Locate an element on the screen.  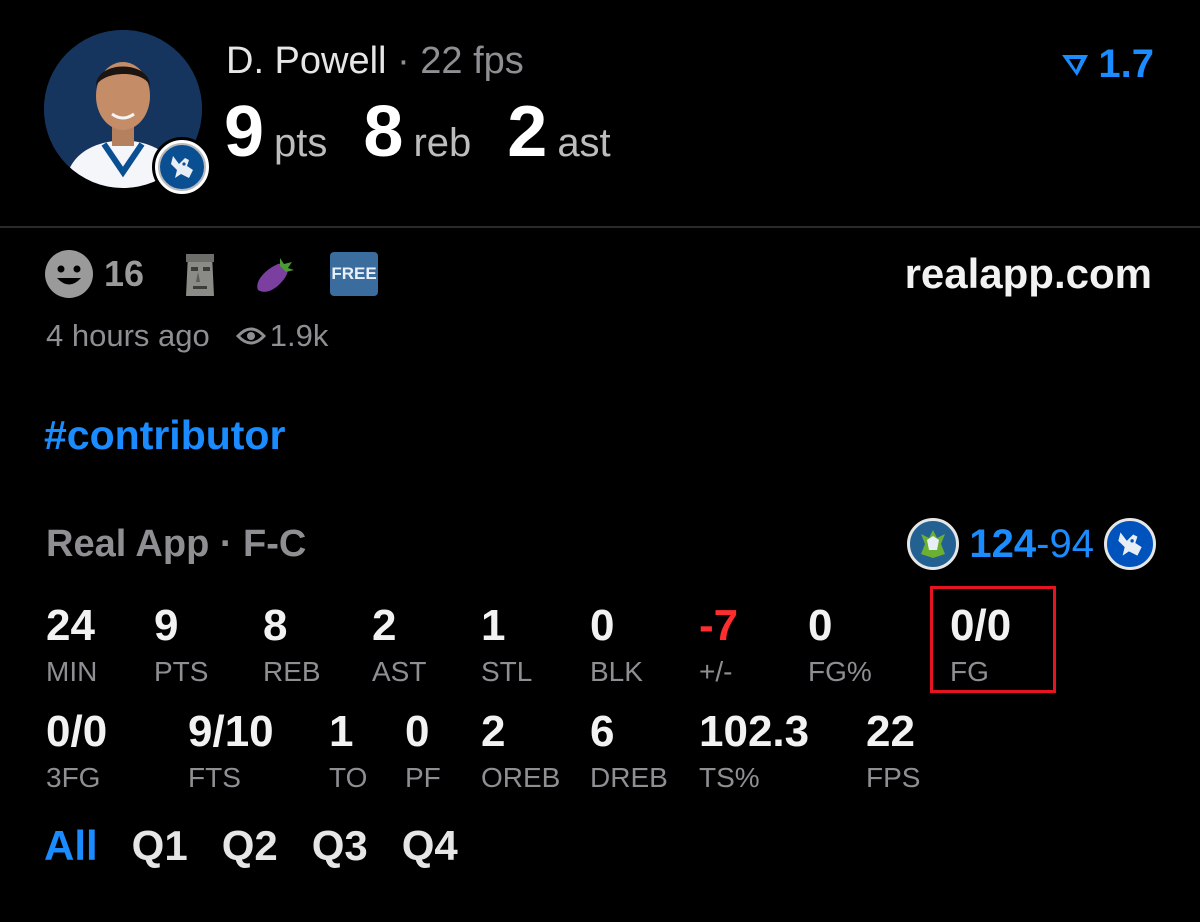
header-divider is located at coordinates (600, 227).